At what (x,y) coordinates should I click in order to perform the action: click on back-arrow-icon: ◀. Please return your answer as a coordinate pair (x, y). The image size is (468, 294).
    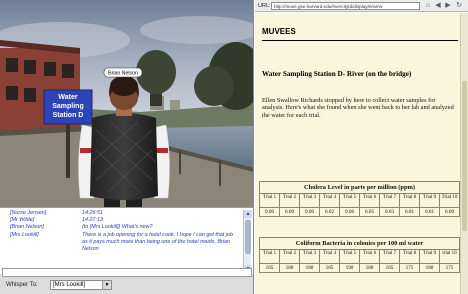
    Looking at the image, I should click on (438, 6).